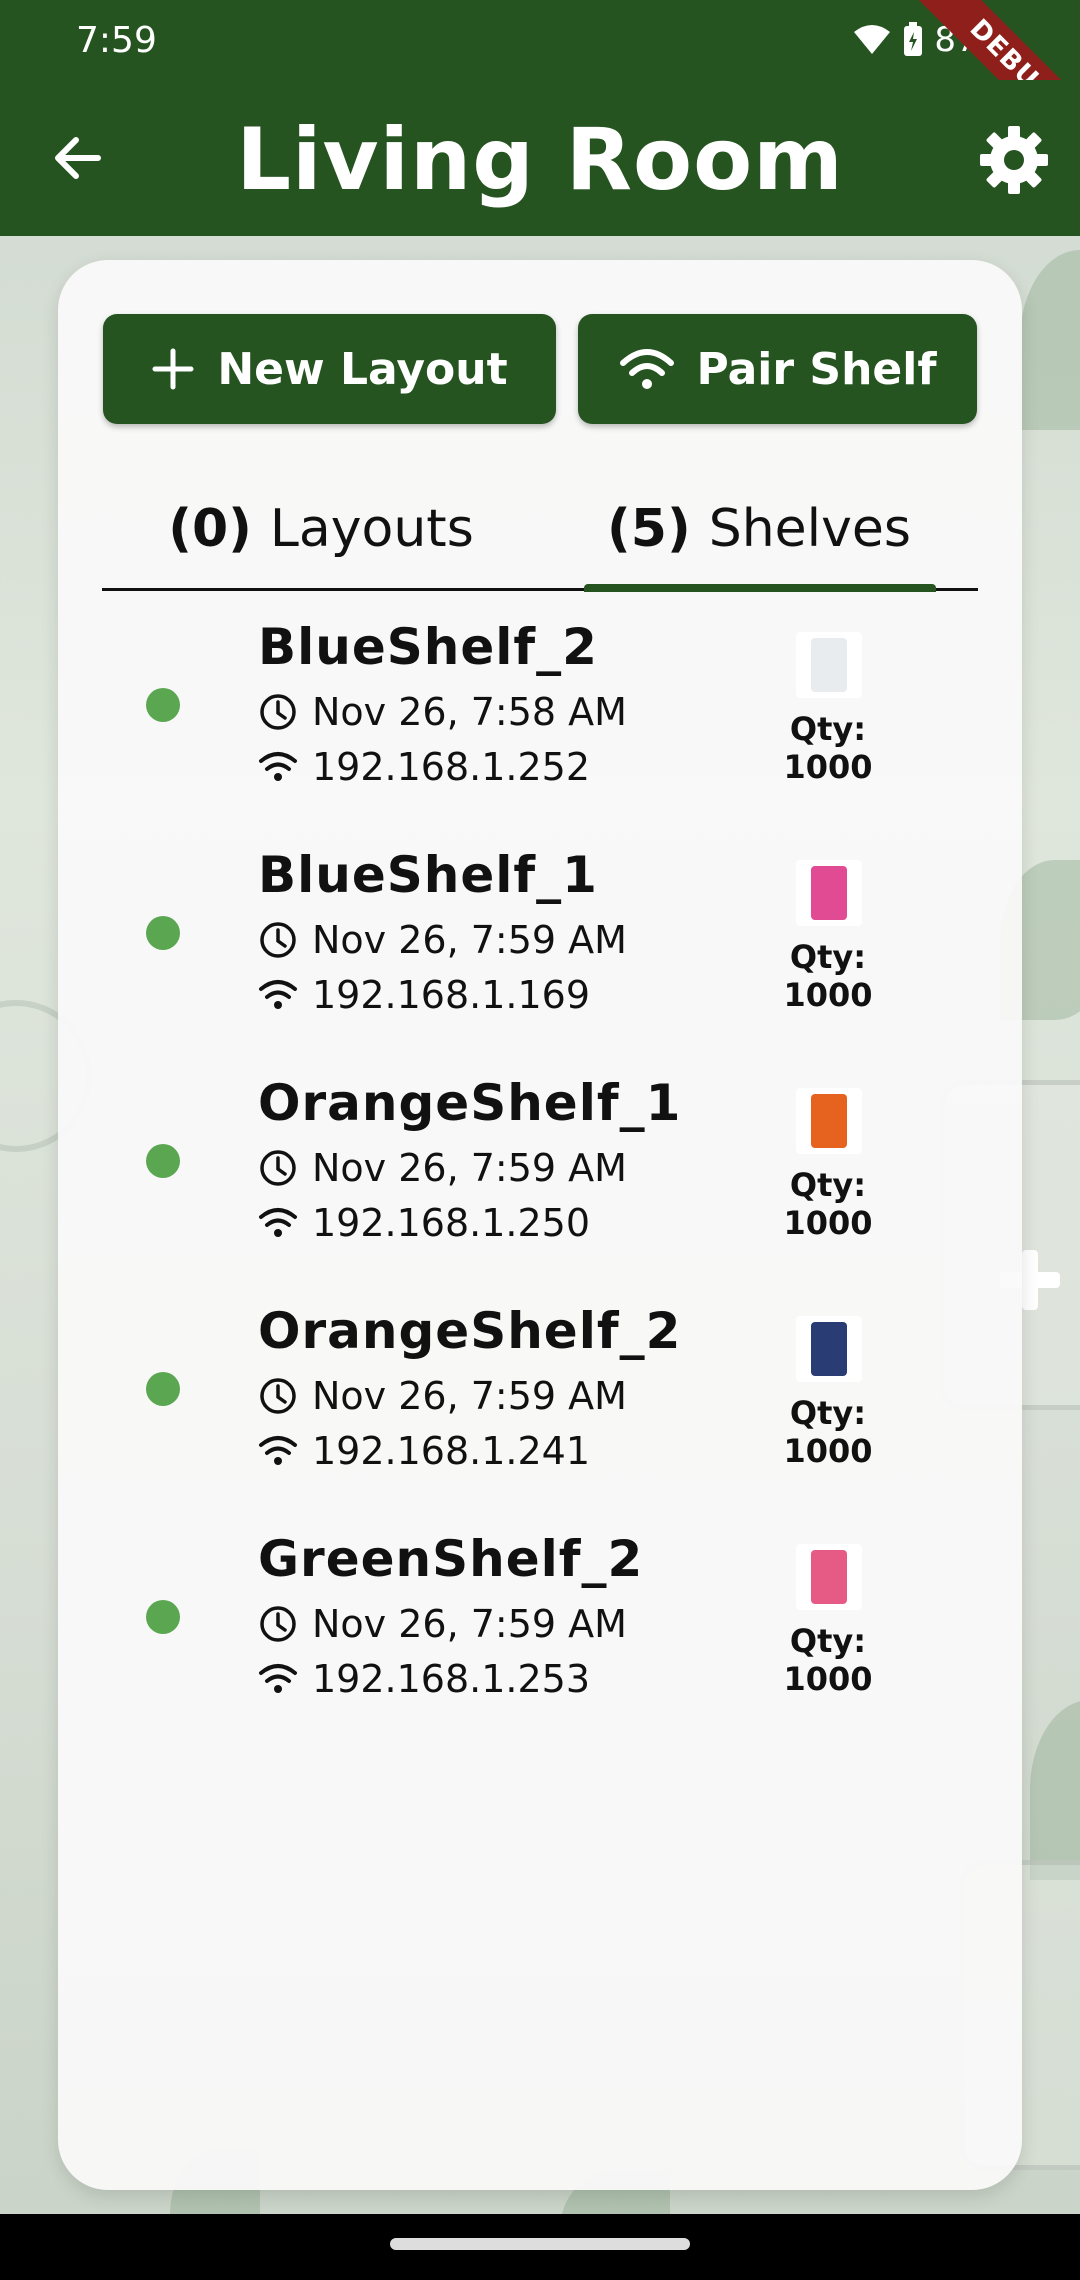  Describe the element at coordinates (451, 1451) in the screenshot. I see `ip-address-text: 192.168.1.241` at that location.